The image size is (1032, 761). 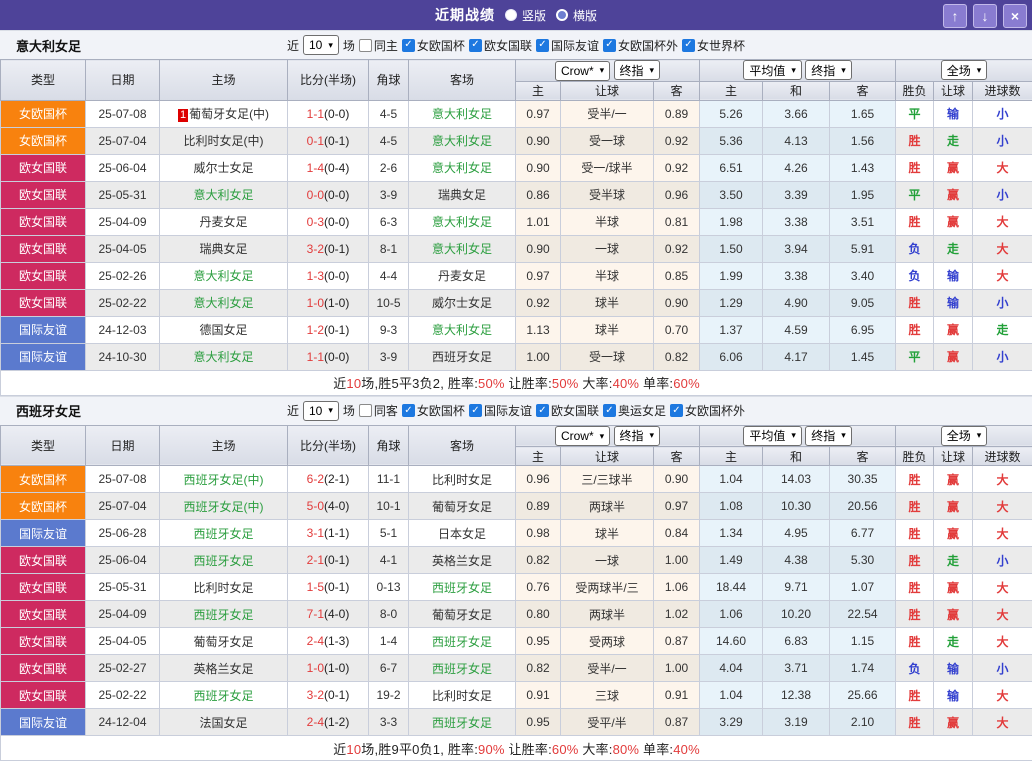 What do you see at coordinates (796, 113) in the screenshot?
I see `avg-draw-cell: 3.66` at bounding box center [796, 113].